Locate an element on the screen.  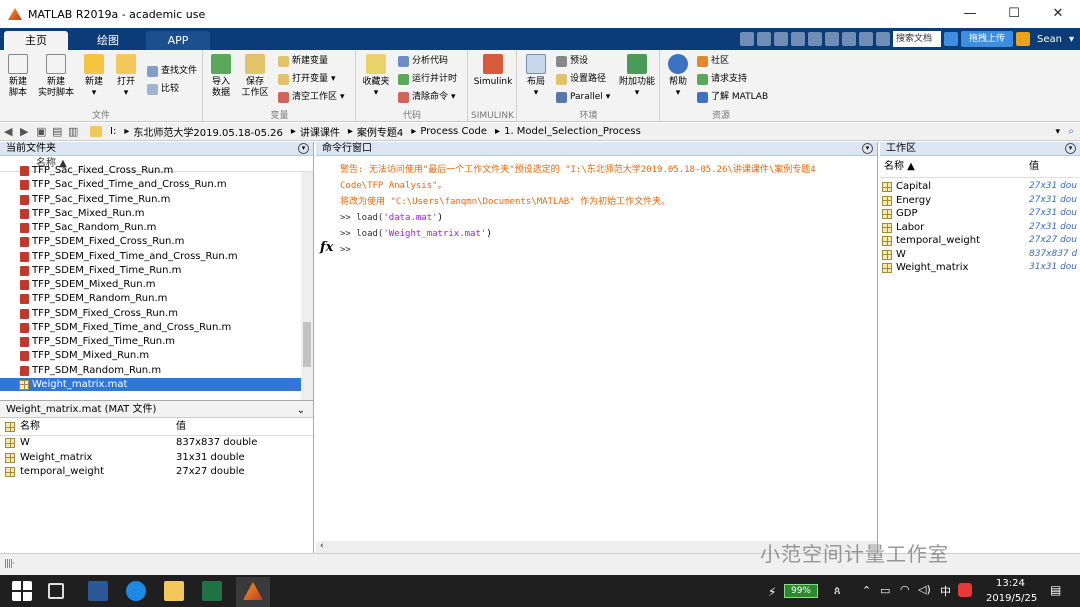
workspace-variable-row: Energy 27x31 dou is located at coordinates (980, 201).